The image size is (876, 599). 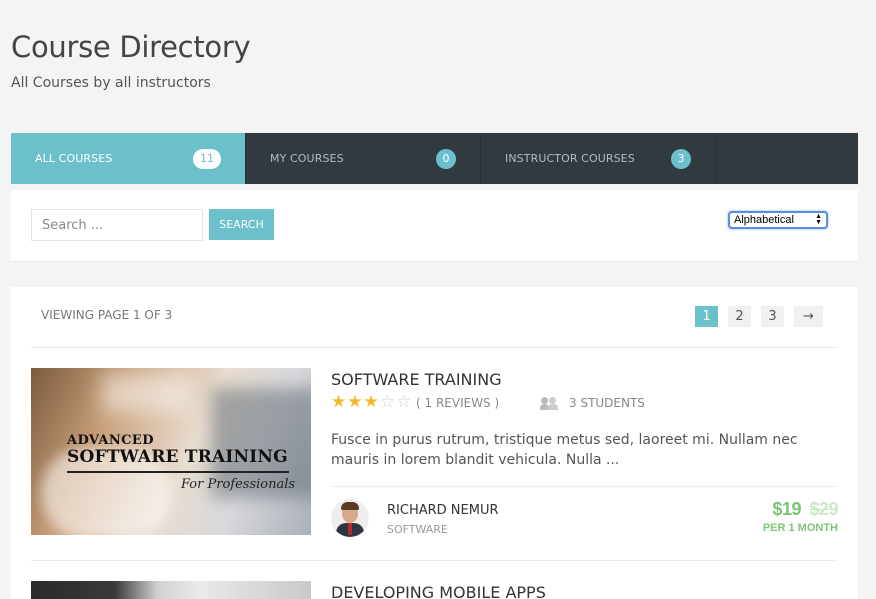 What do you see at coordinates (171, 590) in the screenshot?
I see `course-thumbnail` at bounding box center [171, 590].